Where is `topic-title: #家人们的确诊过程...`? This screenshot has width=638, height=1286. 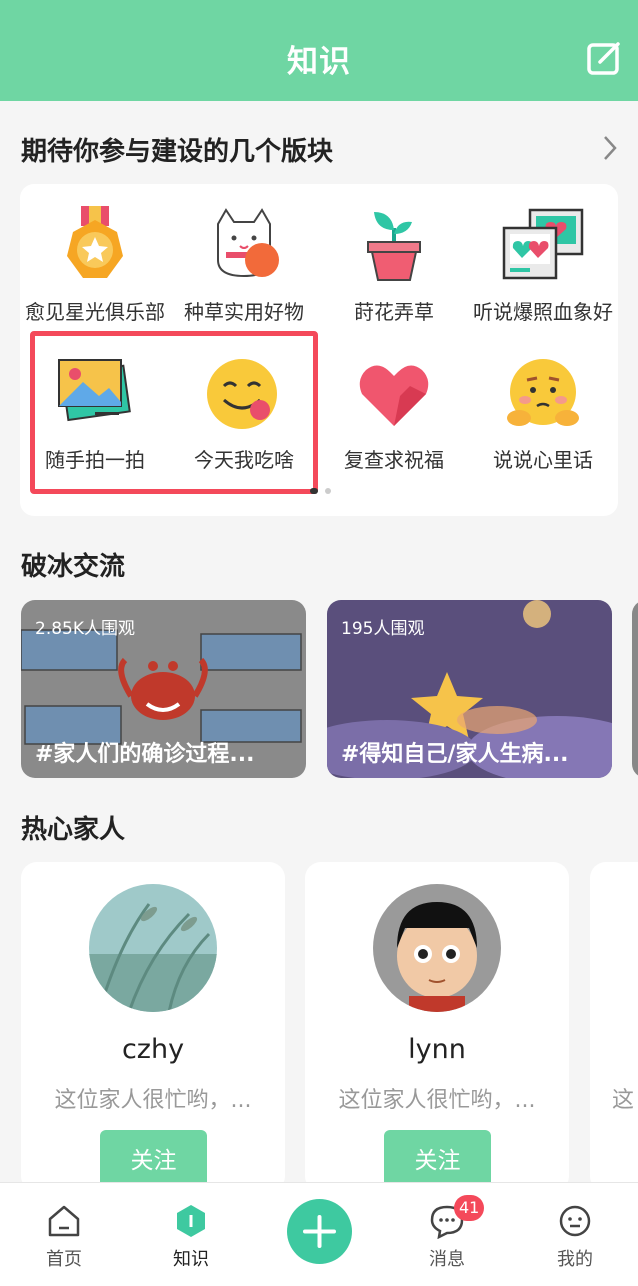
topic-title: #家人们的确诊过程... is located at coordinates (145, 754).